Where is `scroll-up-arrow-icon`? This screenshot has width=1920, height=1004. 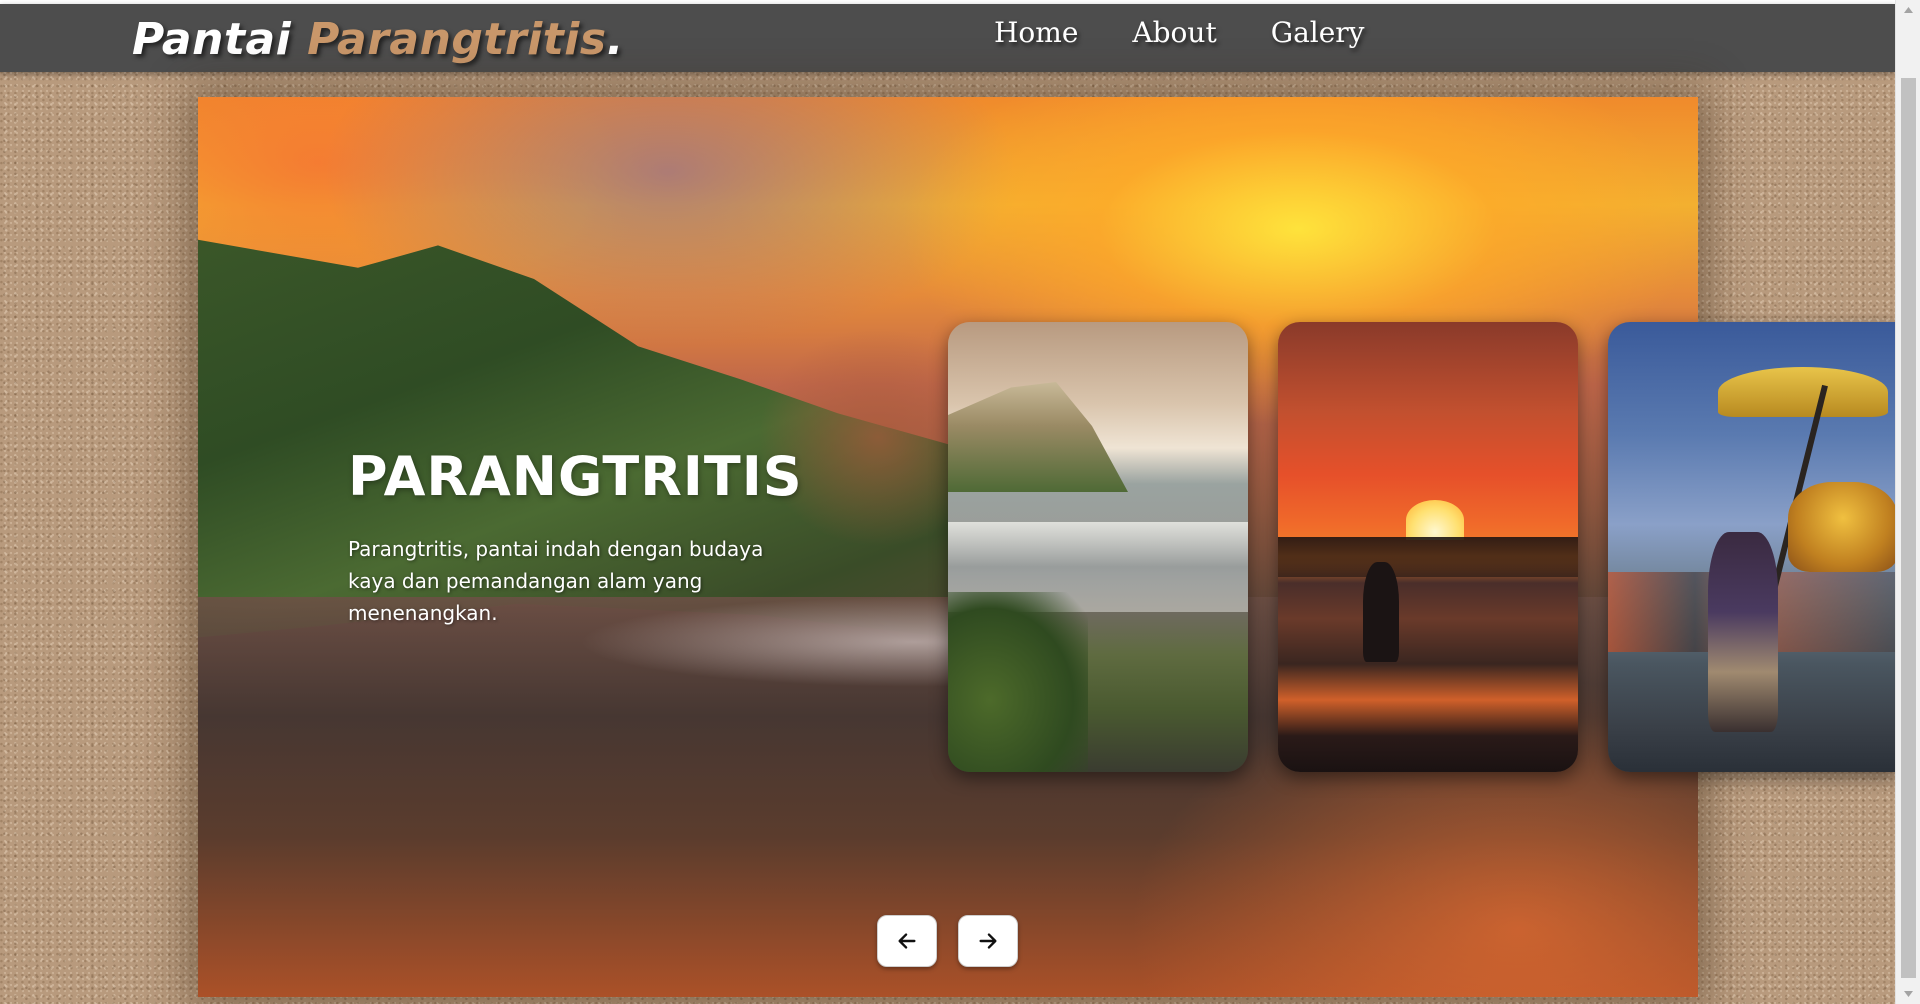
scroll-up-arrow-icon is located at coordinates (1908, 10).